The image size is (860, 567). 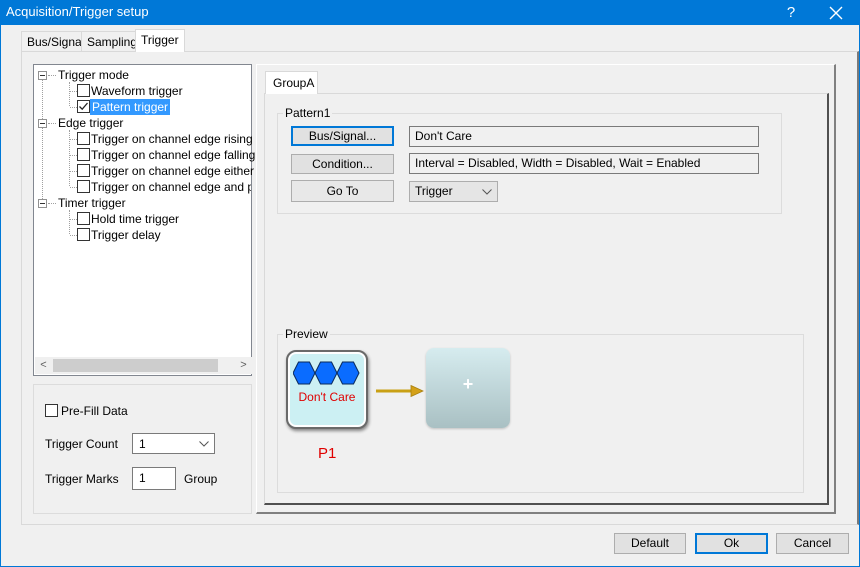 I want to click on tree-group-label: Timer trigger, so click(x=92, y=203).